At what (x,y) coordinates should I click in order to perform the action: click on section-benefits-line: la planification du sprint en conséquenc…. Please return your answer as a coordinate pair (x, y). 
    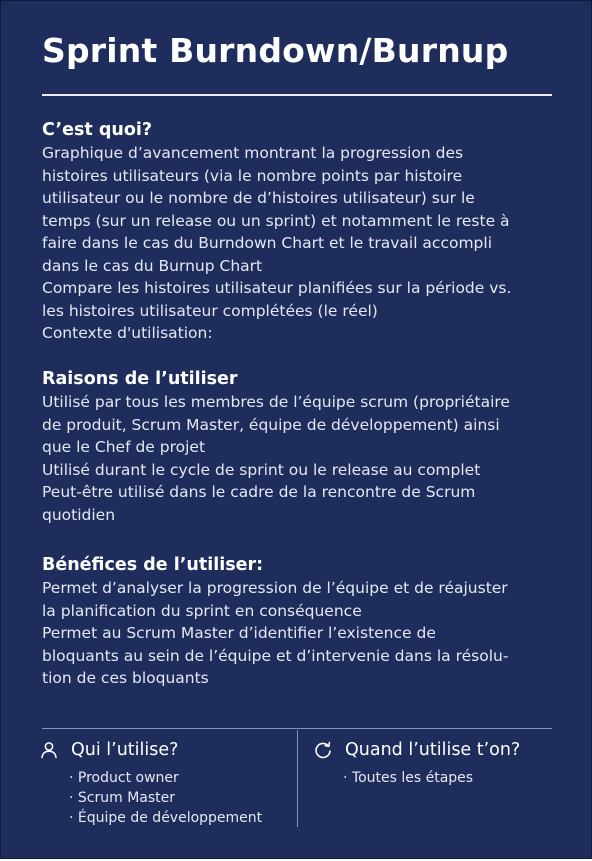
    Looking at the image, I should click on (202, 610).